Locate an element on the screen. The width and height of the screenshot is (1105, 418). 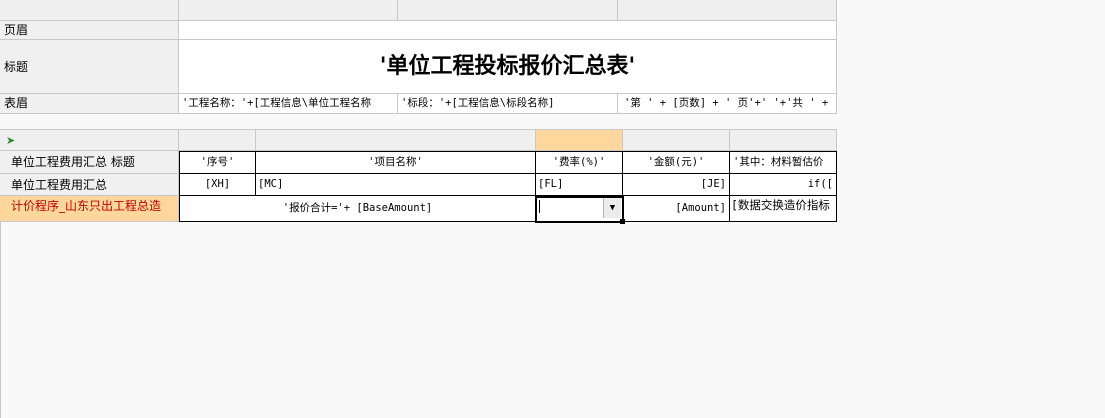
detail-col-seq is located at coordinates (217, 140).